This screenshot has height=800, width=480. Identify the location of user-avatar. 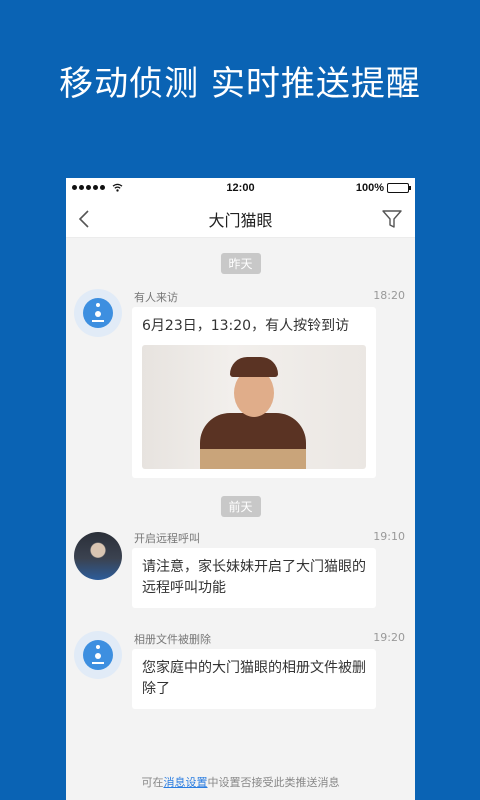
(98, 556).